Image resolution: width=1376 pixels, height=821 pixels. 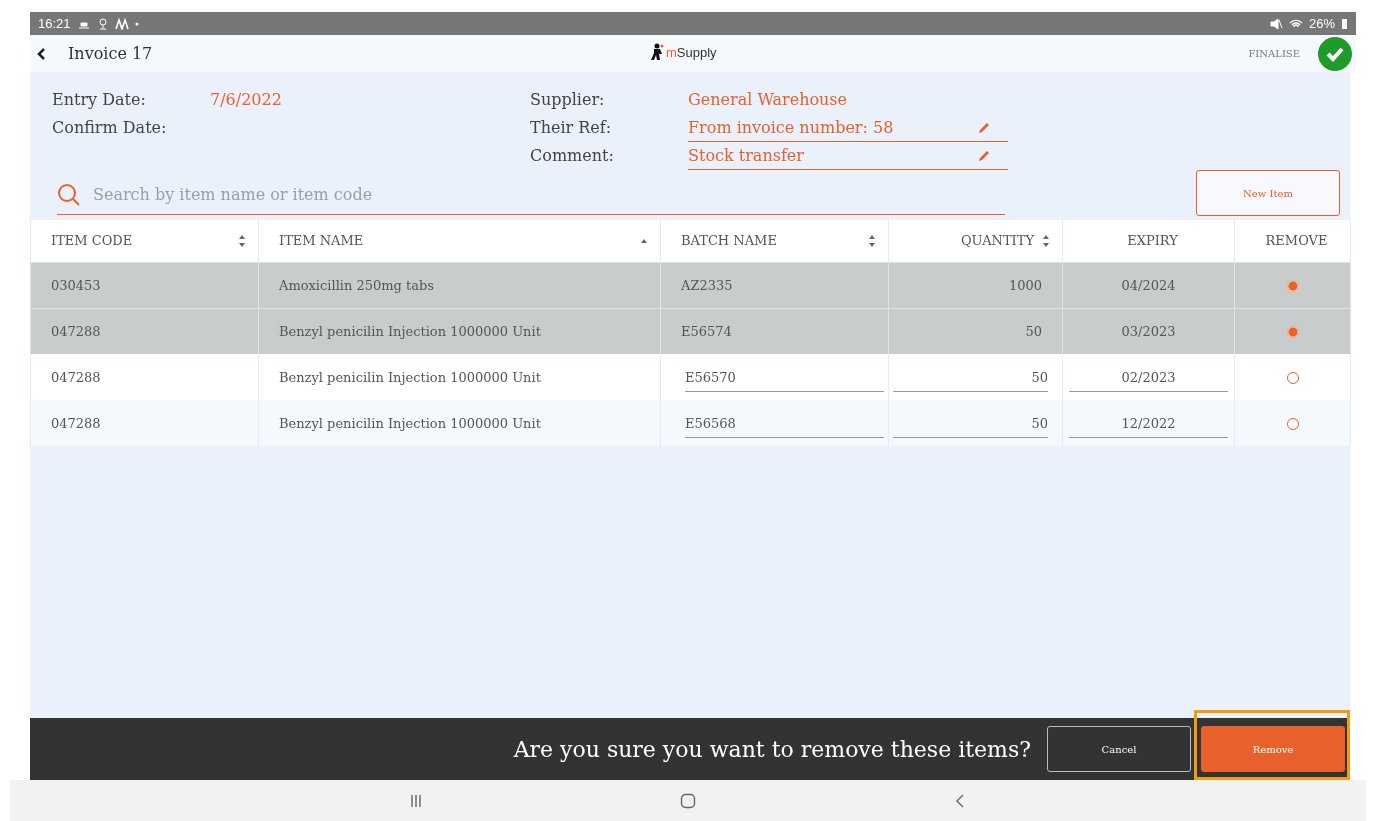 I want to click on runner-logo-icon, so click(x=657, y=52).